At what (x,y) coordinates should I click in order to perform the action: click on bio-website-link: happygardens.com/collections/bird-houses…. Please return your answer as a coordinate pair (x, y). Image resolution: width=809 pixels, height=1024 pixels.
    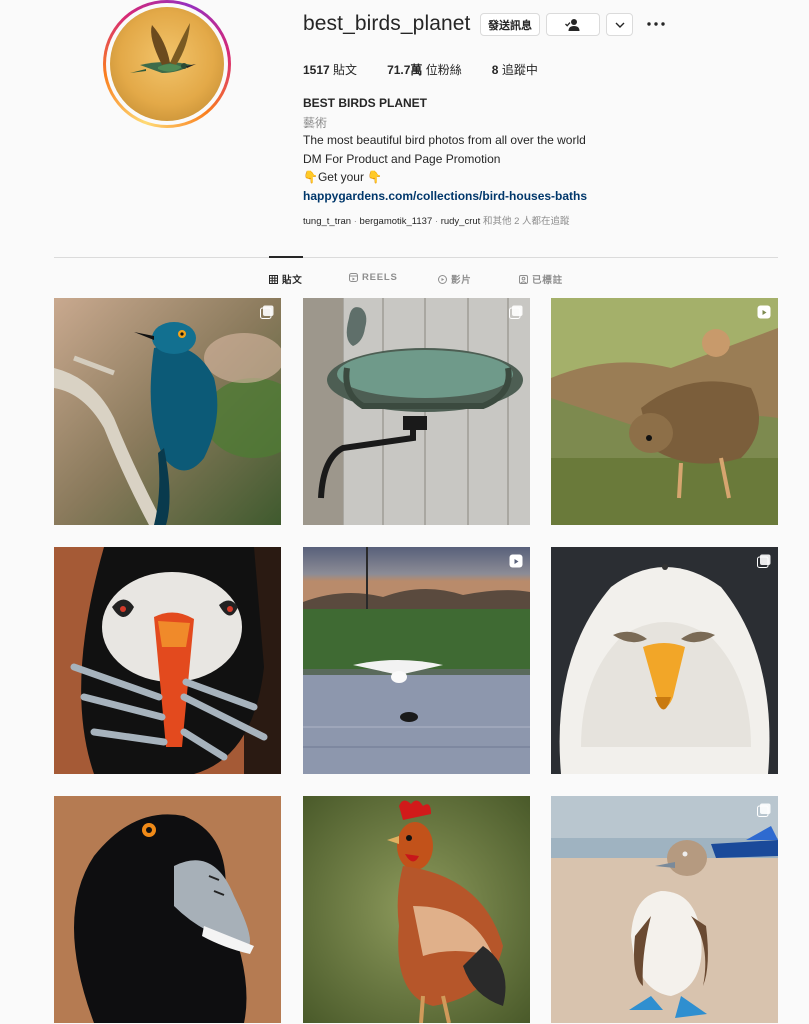
    Looking at the image, I should click on (445, 196).